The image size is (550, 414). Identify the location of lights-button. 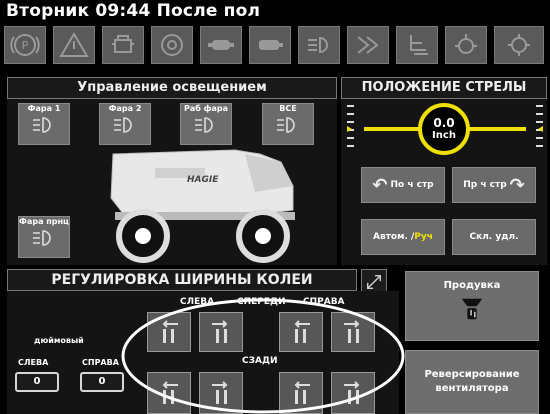
(319, 45).